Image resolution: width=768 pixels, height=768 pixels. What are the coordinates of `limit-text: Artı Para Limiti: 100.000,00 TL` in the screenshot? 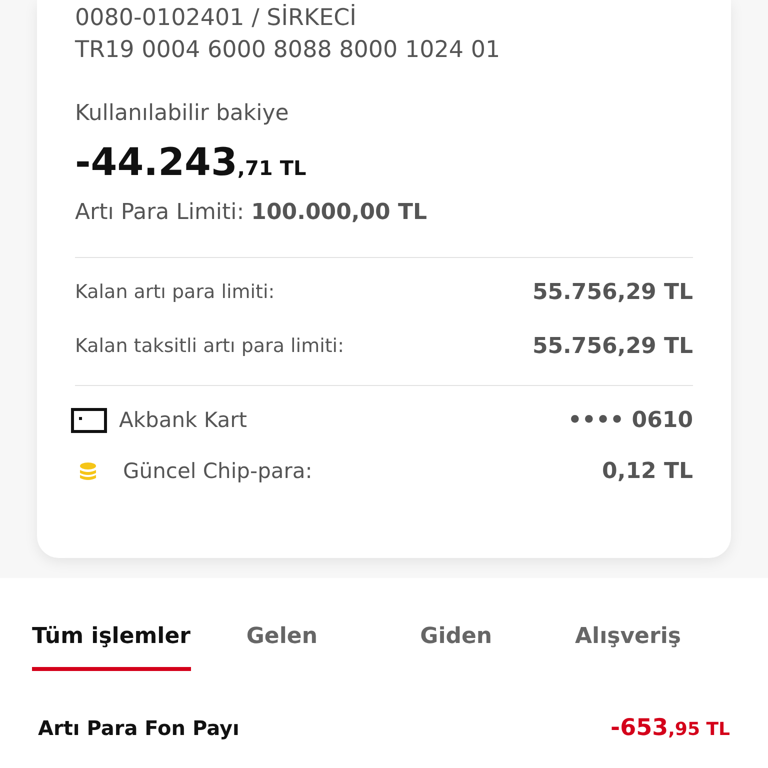 It's located at (251, 213).